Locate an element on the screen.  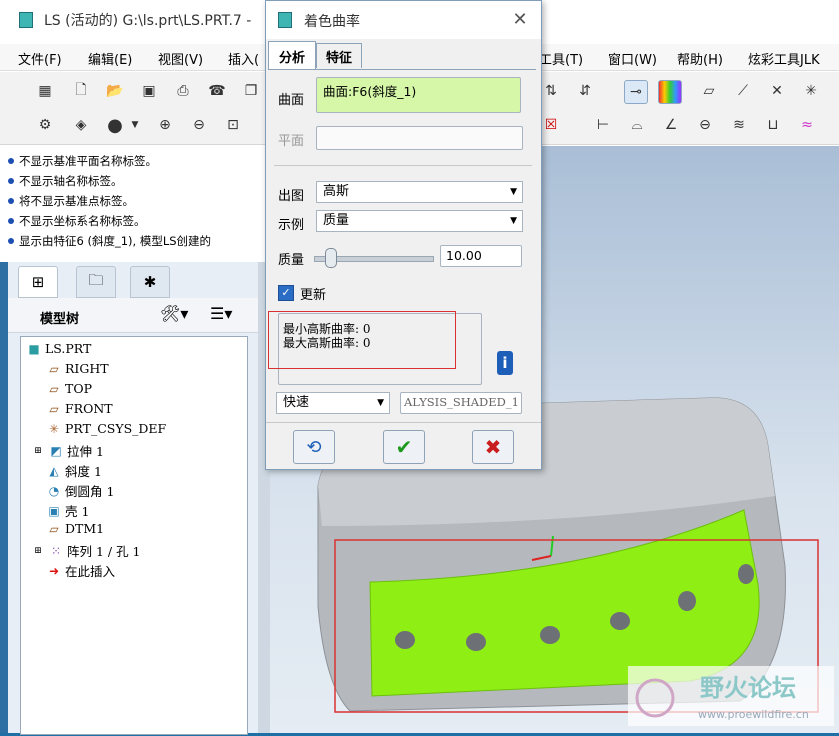
surface-label: 曲面 is located at coordinates (291, 100).